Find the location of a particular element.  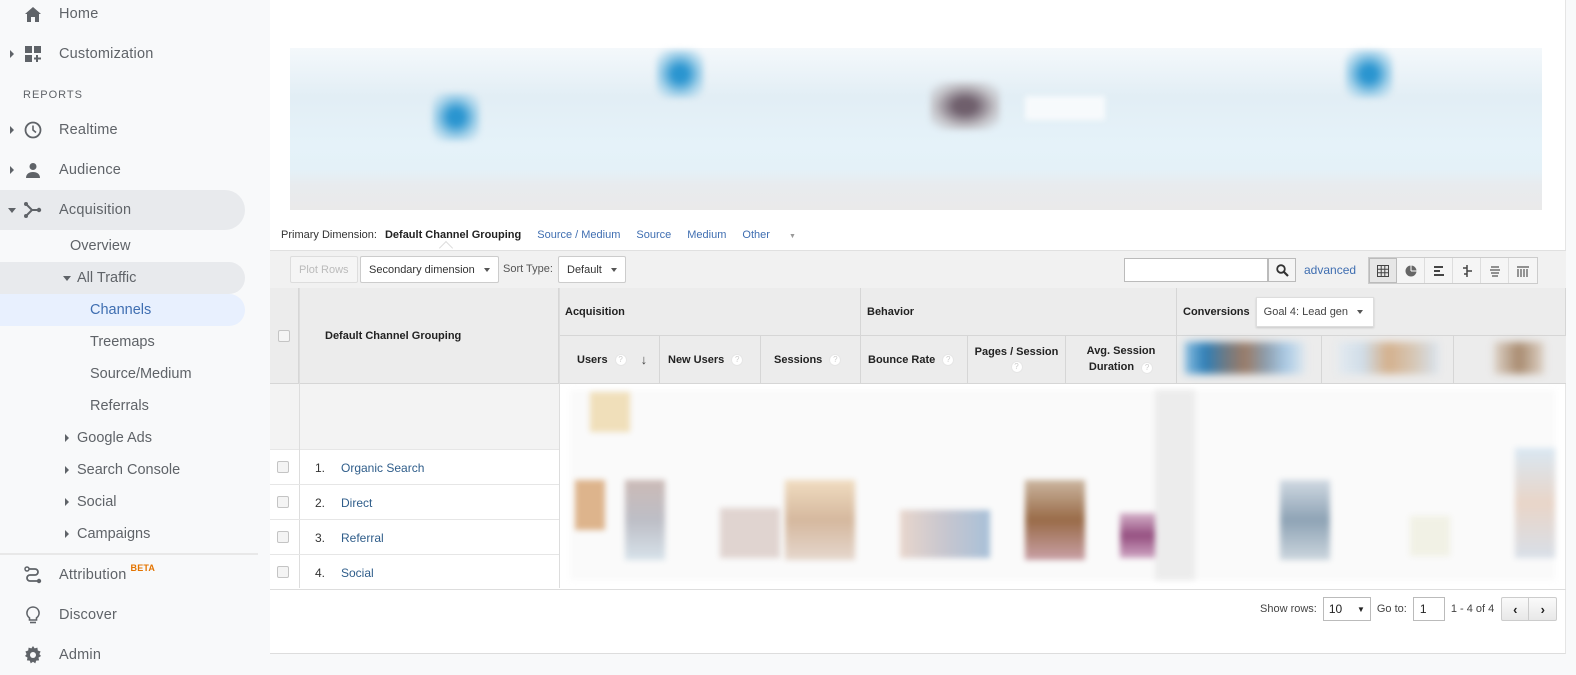

prev-page-button: ‹ is located at coordinates (1516, 609).